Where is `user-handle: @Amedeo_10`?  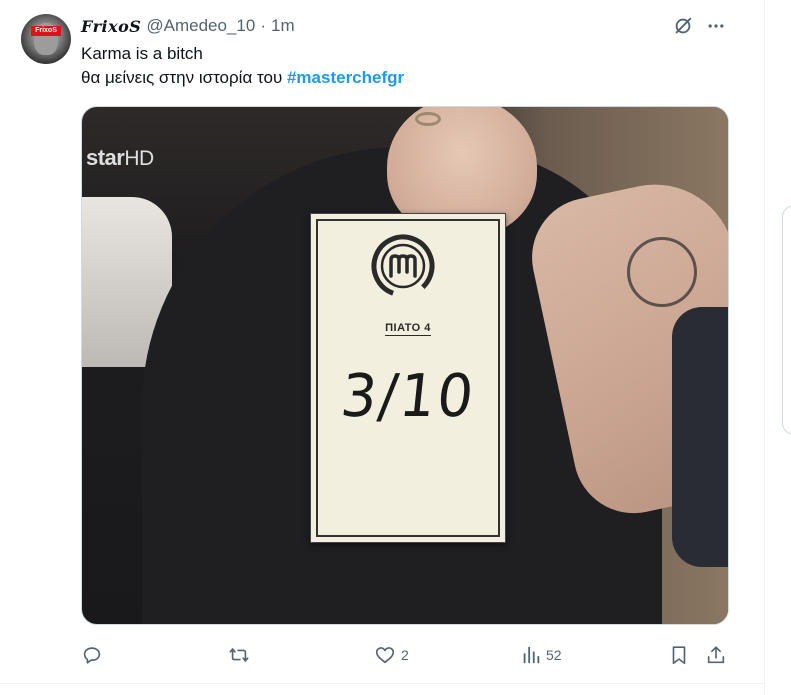 user-handle: @Amedeo_10 is located at coordinates (200, 26).